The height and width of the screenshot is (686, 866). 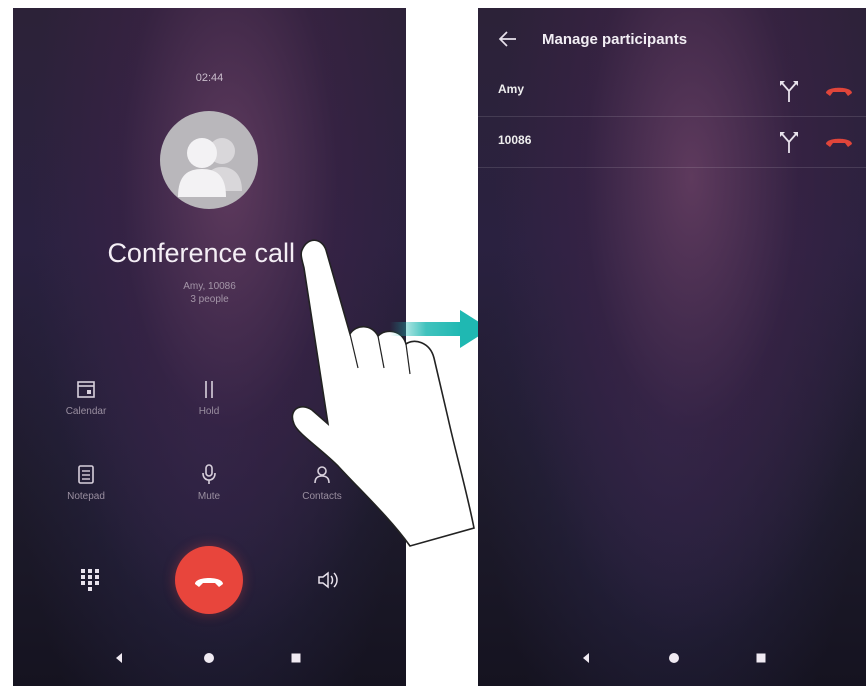 What do you see at coordinates (86, 411) in the screenshot?
I see `calendar-label: Calendar` at bounding box center [86, 411].